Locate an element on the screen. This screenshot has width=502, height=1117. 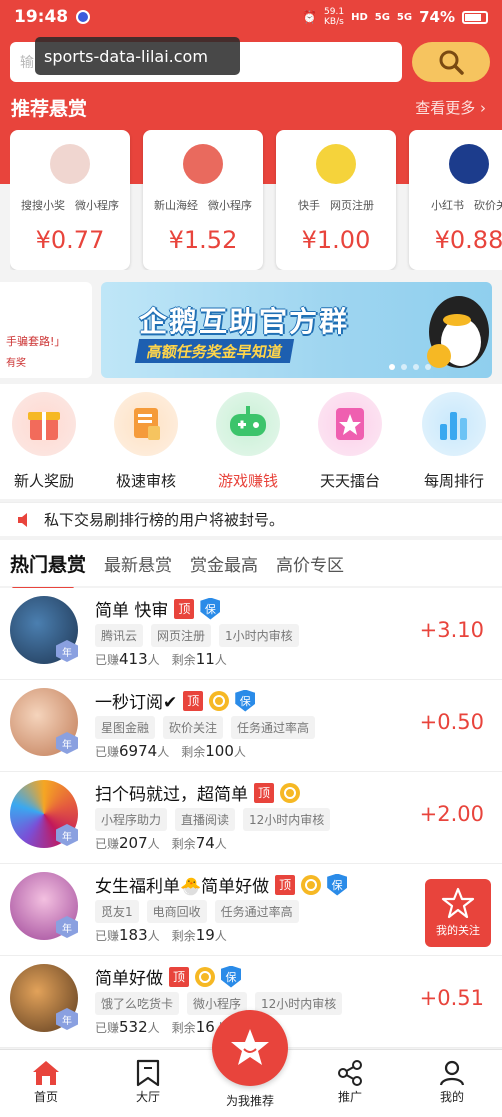
app-notification-icon is located at coordinates (83, 17).